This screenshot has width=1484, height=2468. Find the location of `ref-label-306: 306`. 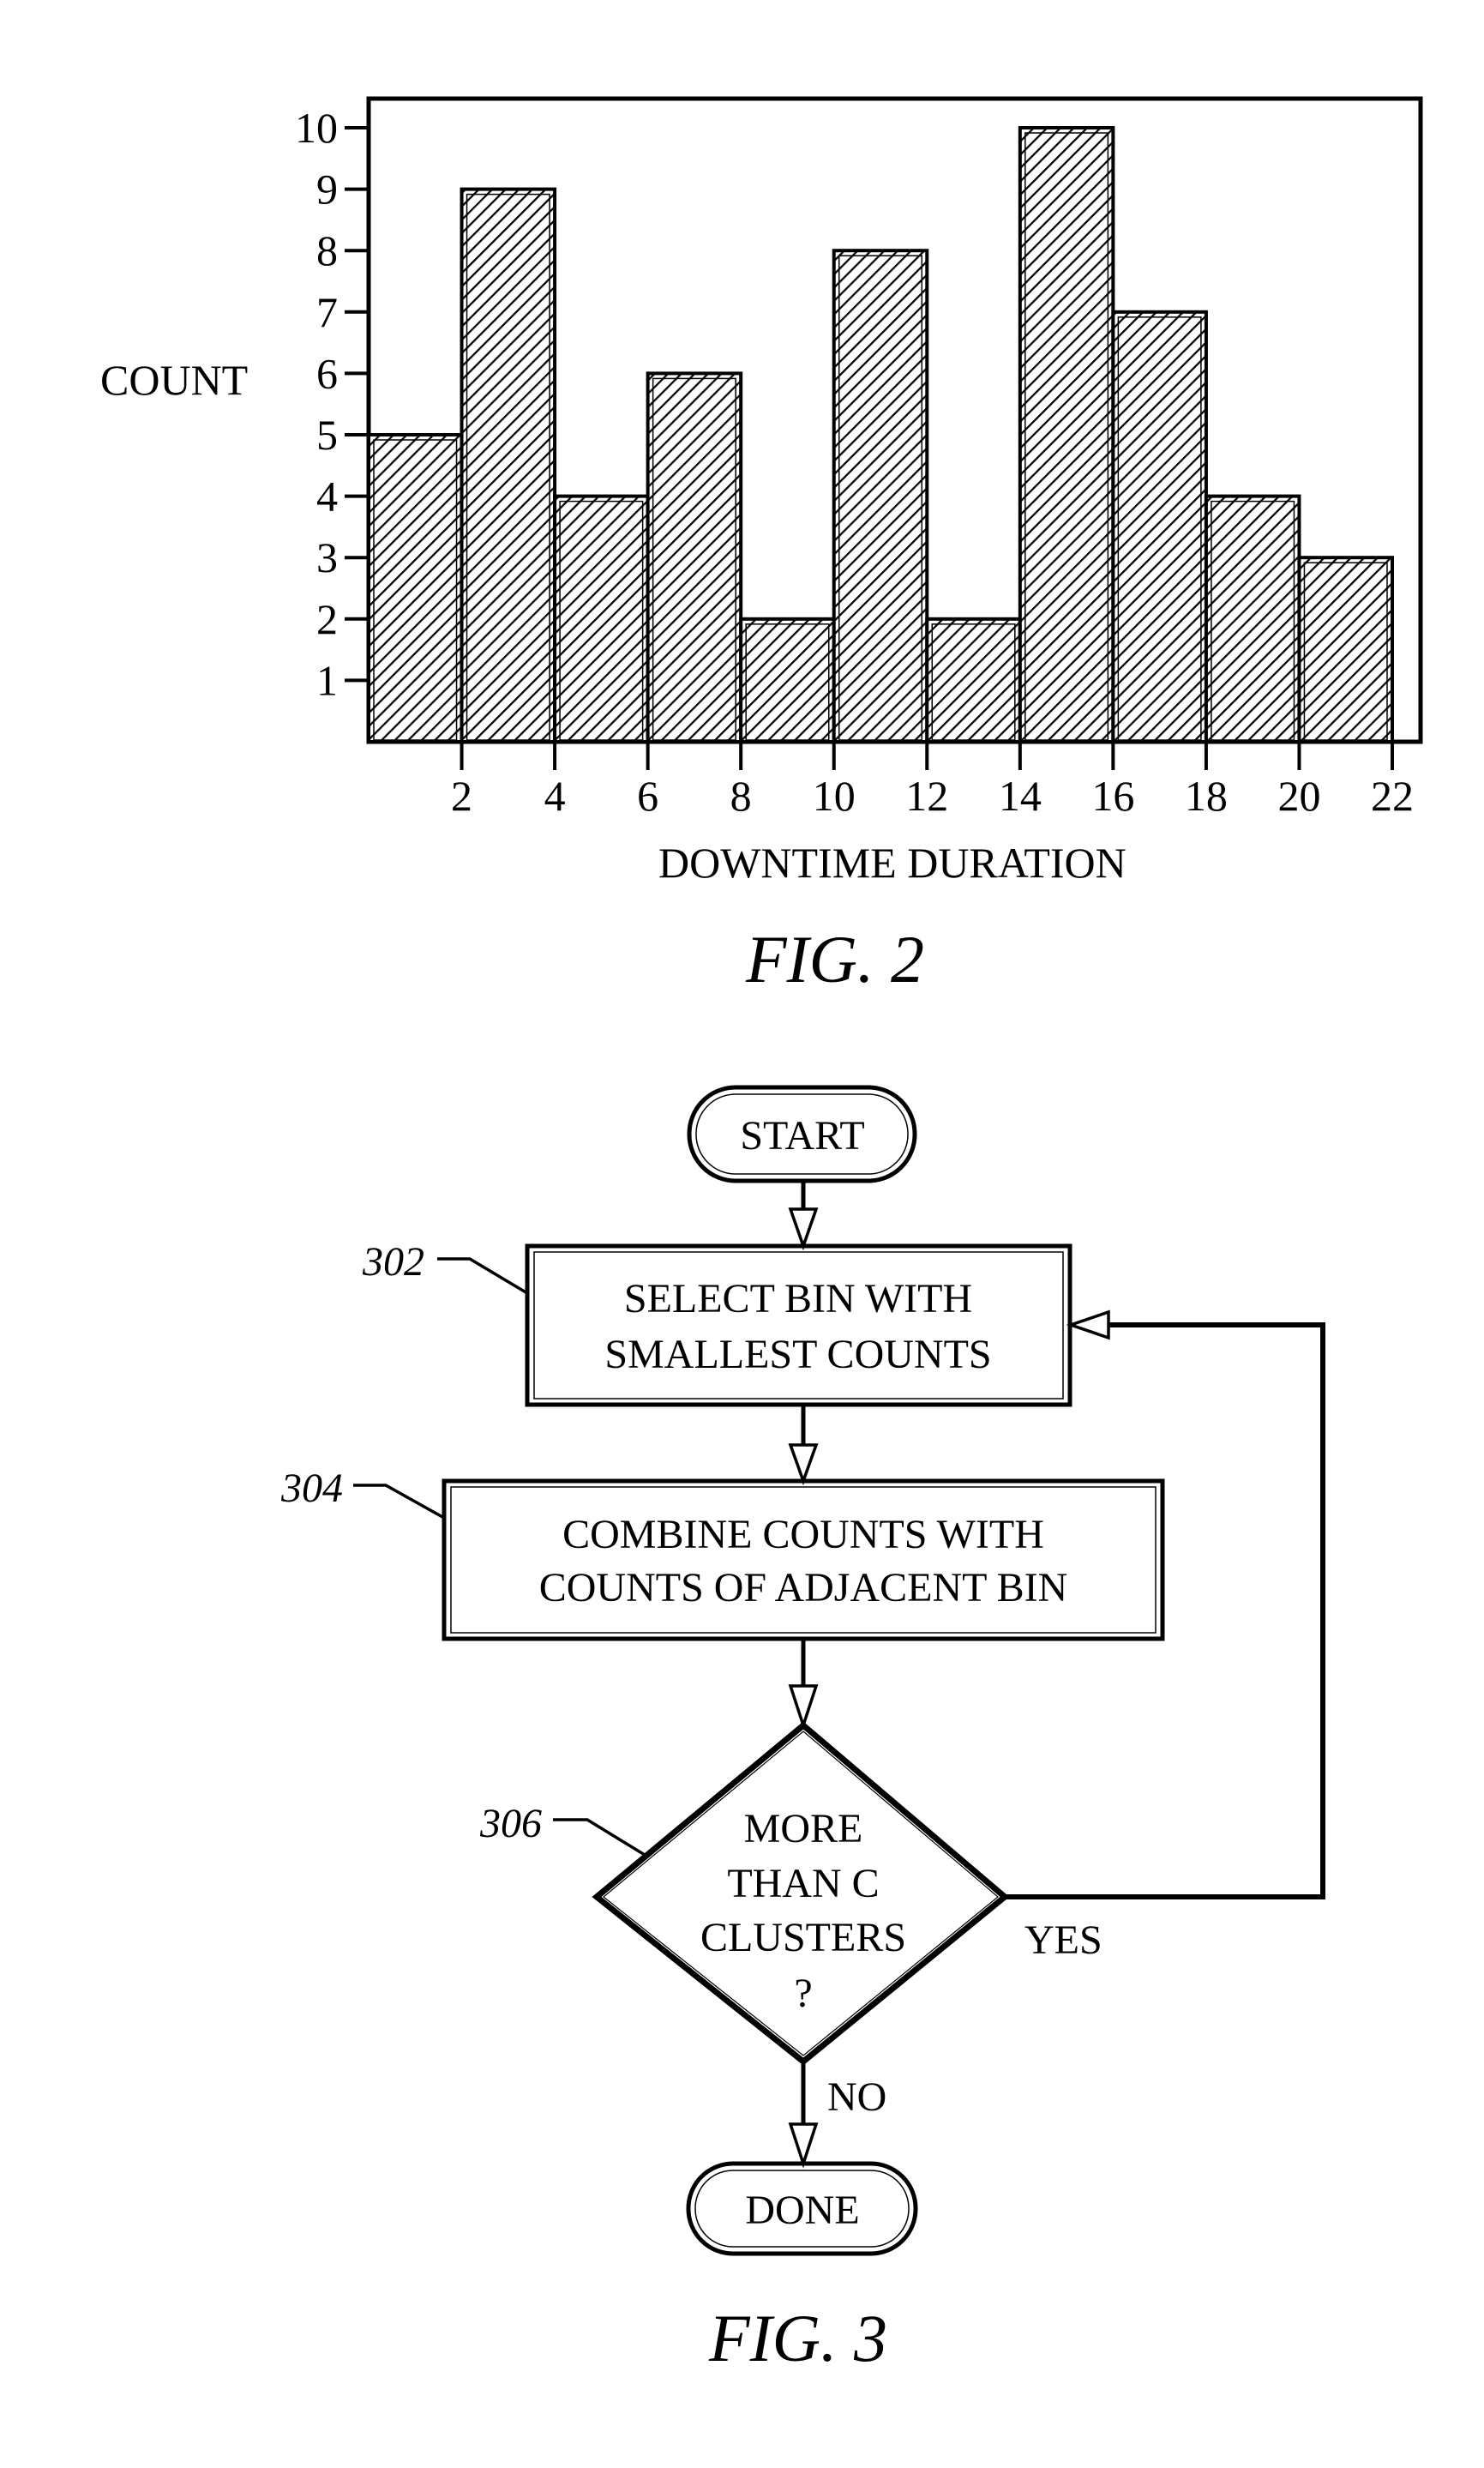

ref-label-306: 306 is located at coordinates (511, 1823).